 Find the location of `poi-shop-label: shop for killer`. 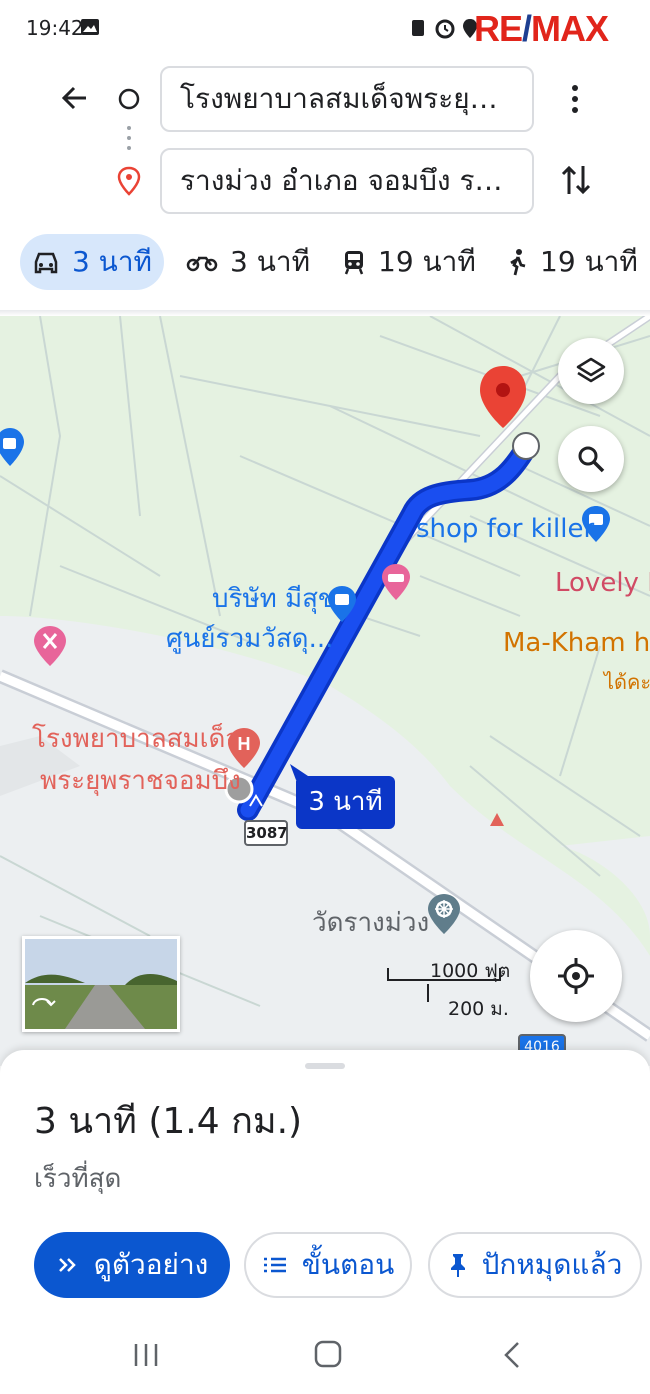

poi-shop-label: shop for killer is located at coordinates (505, 529).